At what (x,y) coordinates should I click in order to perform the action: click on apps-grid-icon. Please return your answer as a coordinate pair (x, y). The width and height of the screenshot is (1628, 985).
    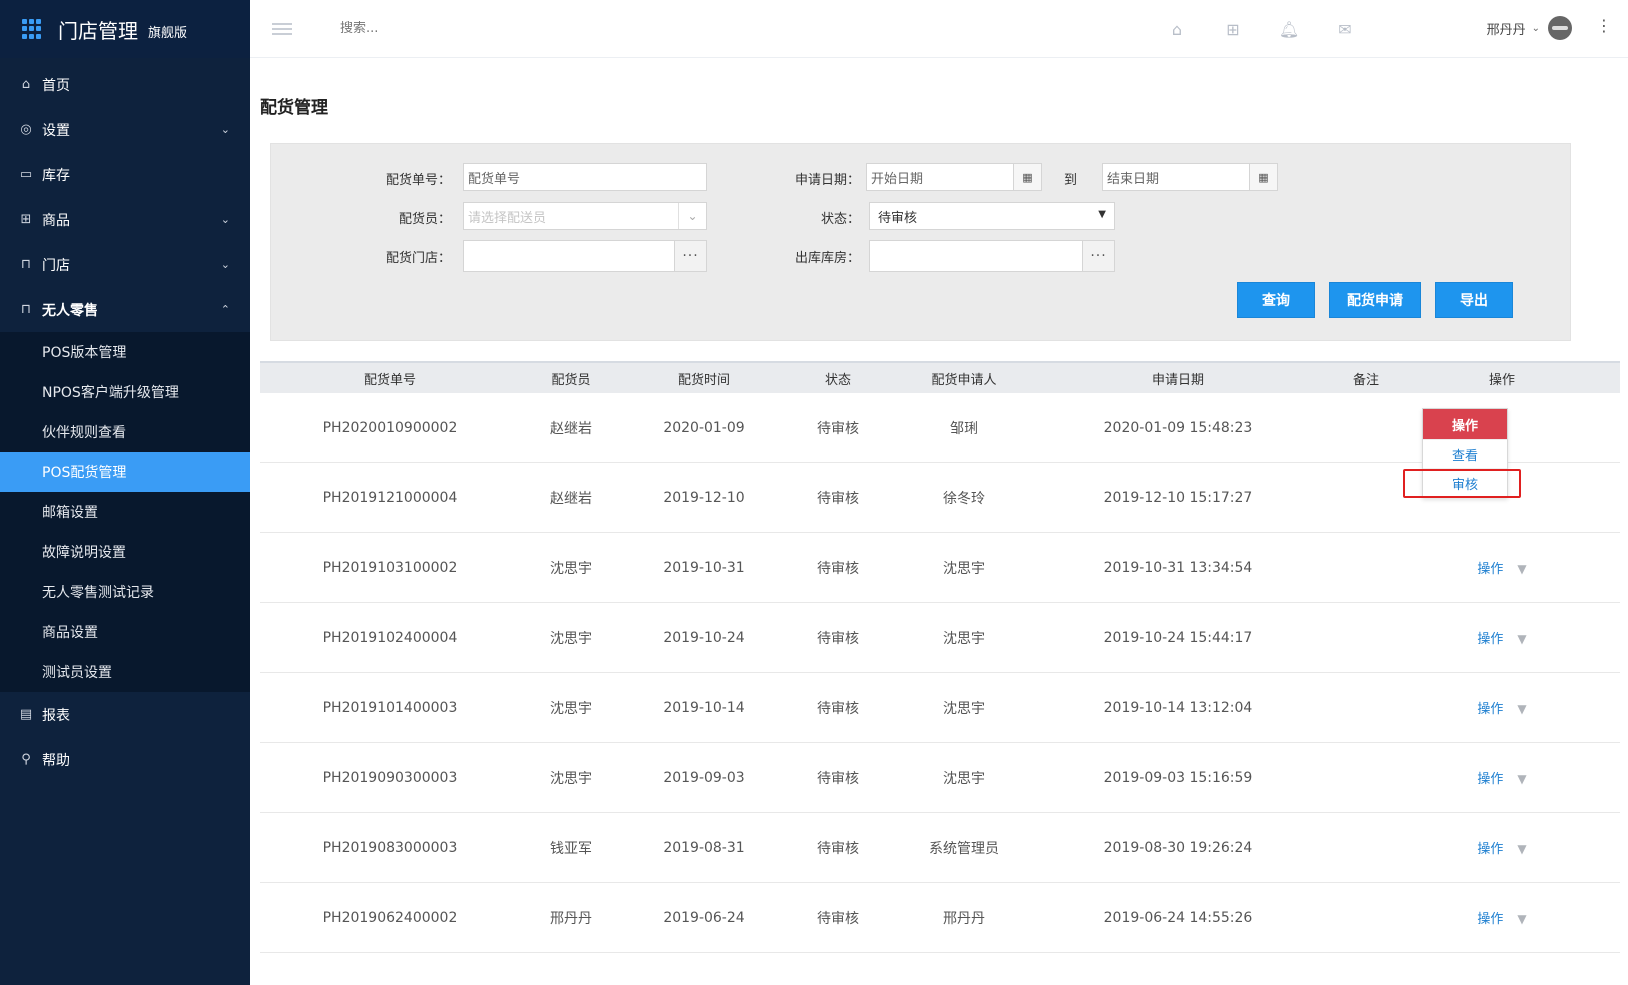
    Looking at the image, I should click on (32, 29).